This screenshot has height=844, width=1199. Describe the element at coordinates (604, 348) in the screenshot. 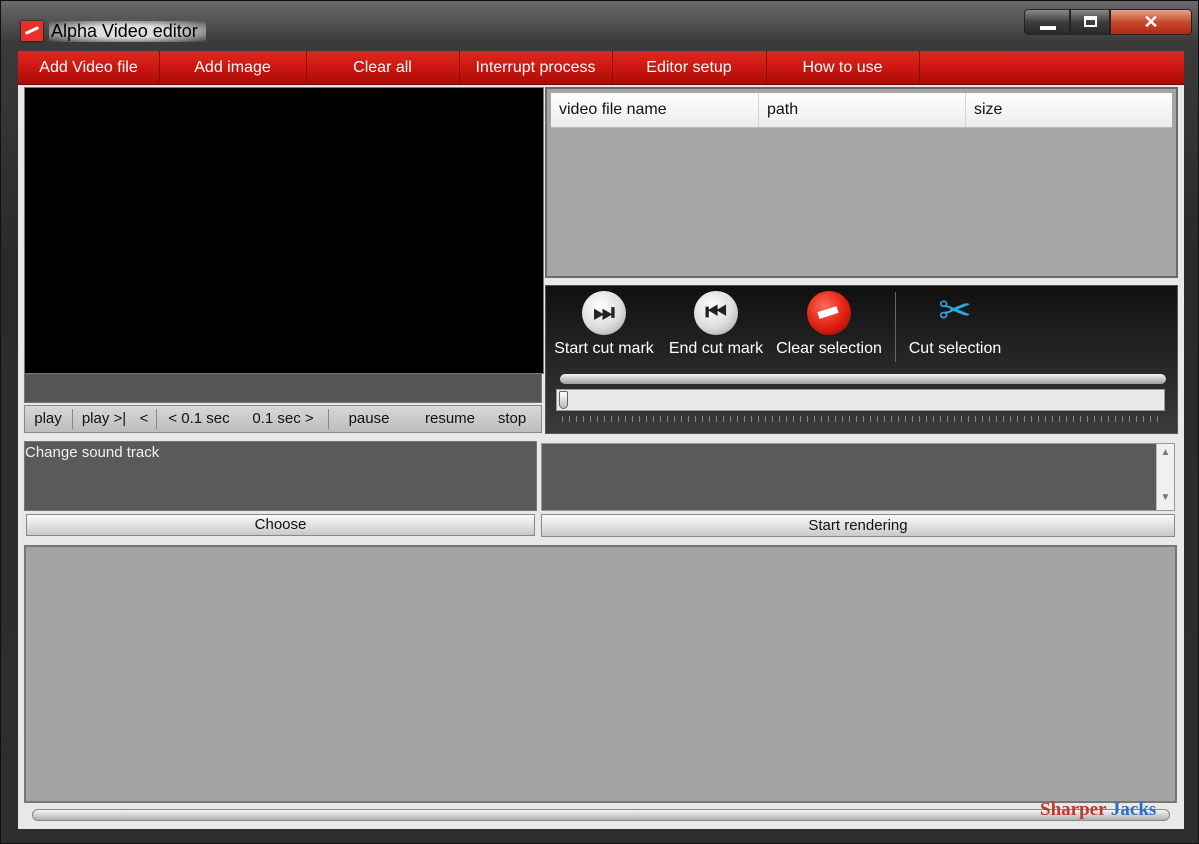

I see `start-cut-mark-label: Start cut mark` at that location.